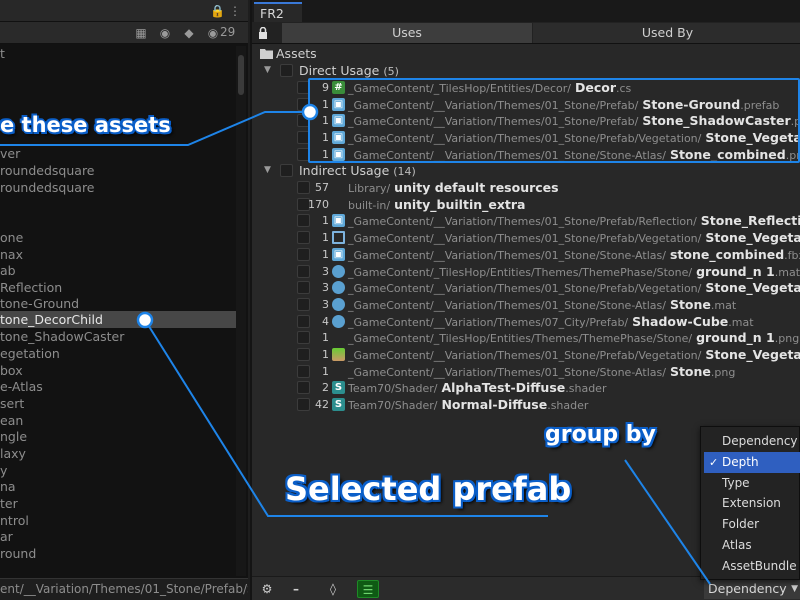  I want to click on asset-path: built-in/unity_builtin_extra, so click(437, 205).